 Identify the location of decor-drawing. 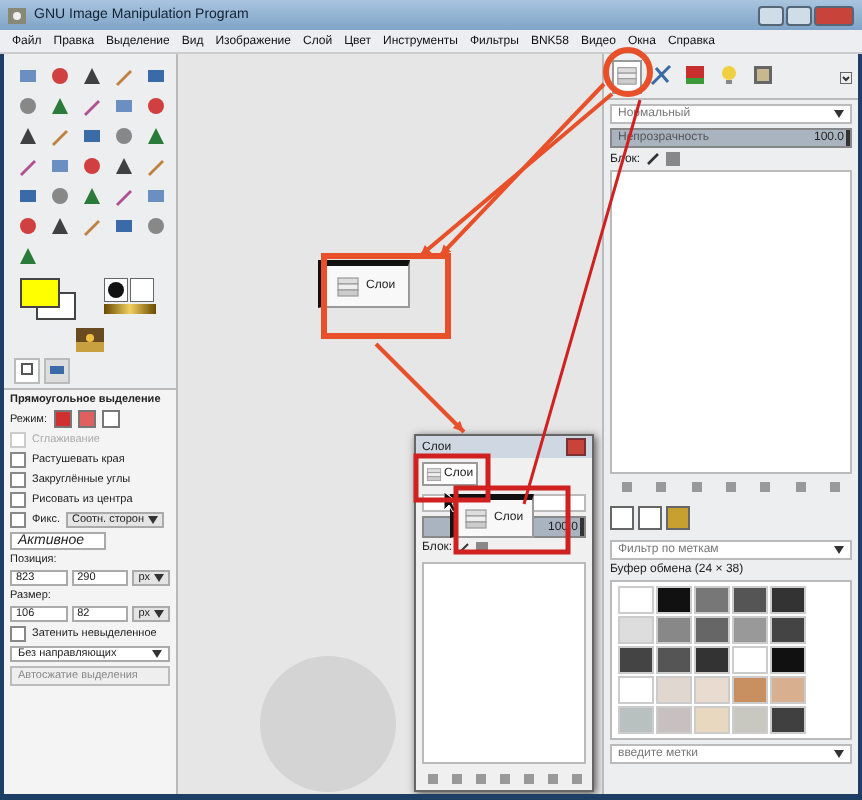
(328, 724).